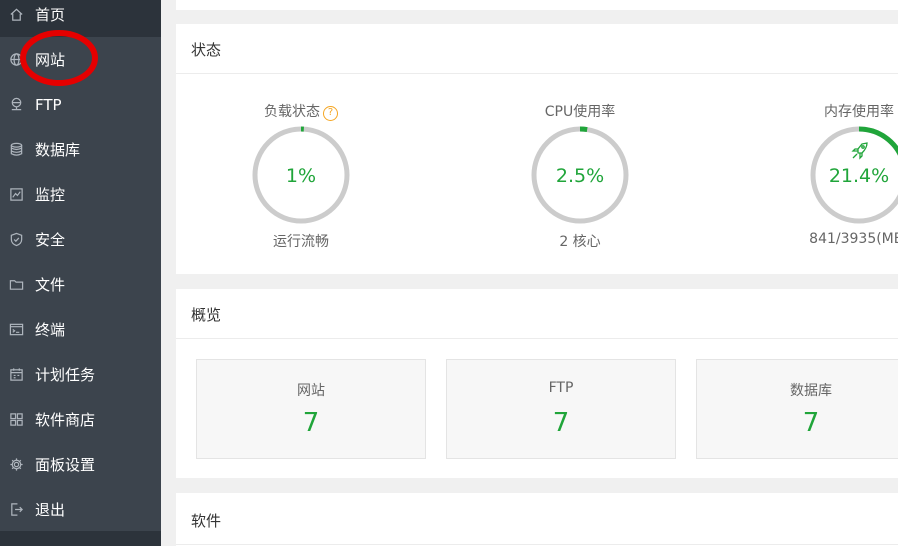 Image resolution: width=898 pixels, height=546 pixels. What do you see at coordinates (50, 194) in the screenshot?
I see `sidebar-item-label: 监控` at bounding box center [50, 194].